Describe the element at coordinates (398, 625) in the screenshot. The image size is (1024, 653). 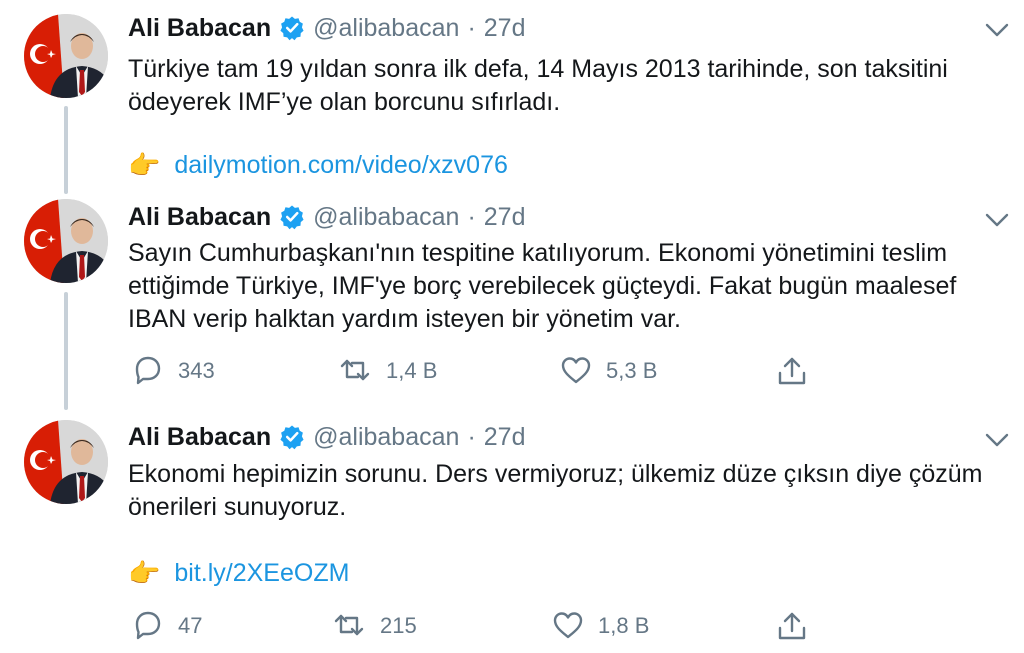
I see `retweet-count: 215` at that location.